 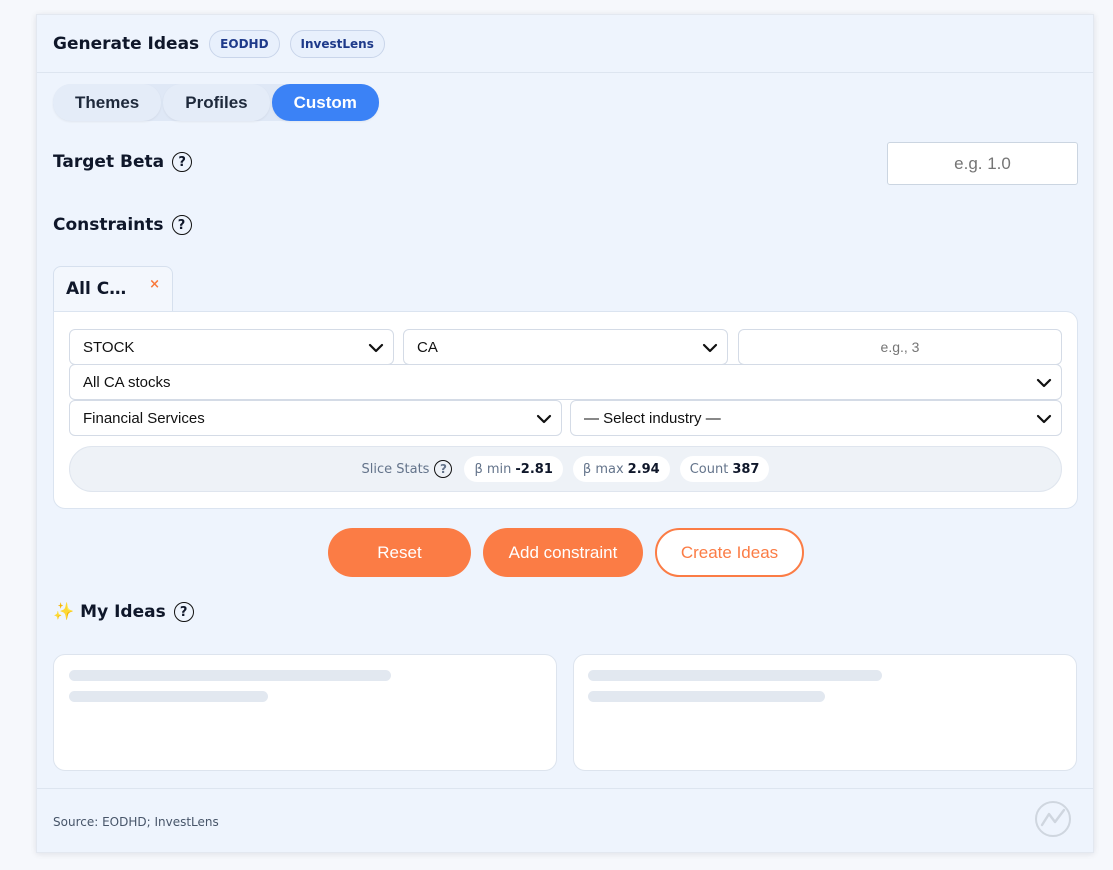 What do you see at coordinates (109, 162) in the screenshot?
I see `target-beta-label: Target Beta` at bounding box center [109, 162].